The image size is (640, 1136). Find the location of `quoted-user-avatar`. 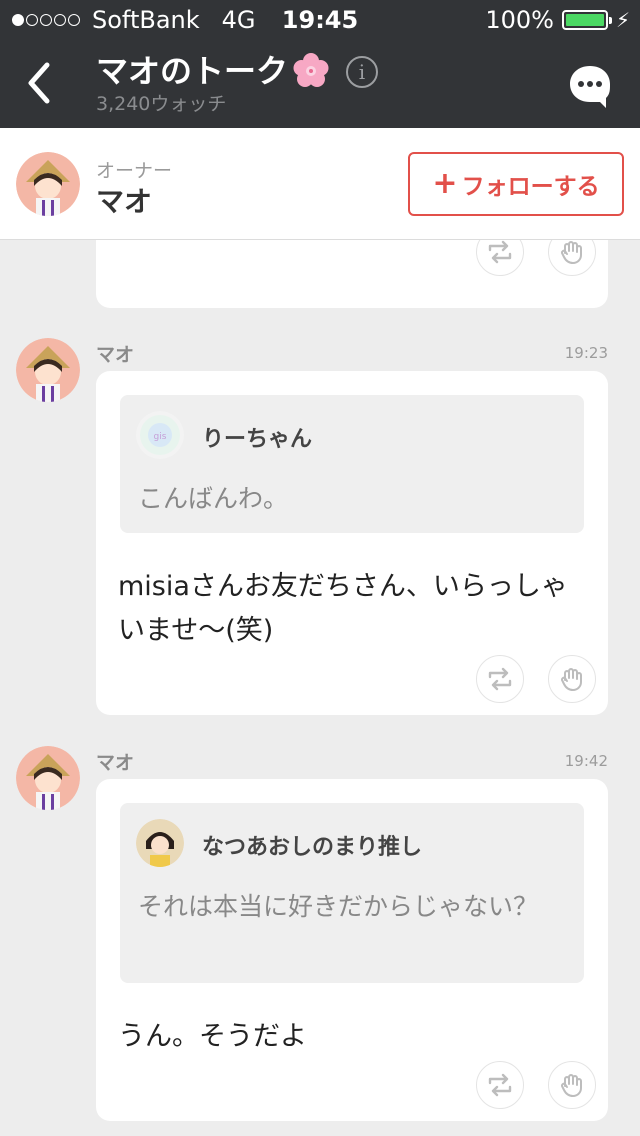

quoted-user-avatar is located at coordinates (160, 843).